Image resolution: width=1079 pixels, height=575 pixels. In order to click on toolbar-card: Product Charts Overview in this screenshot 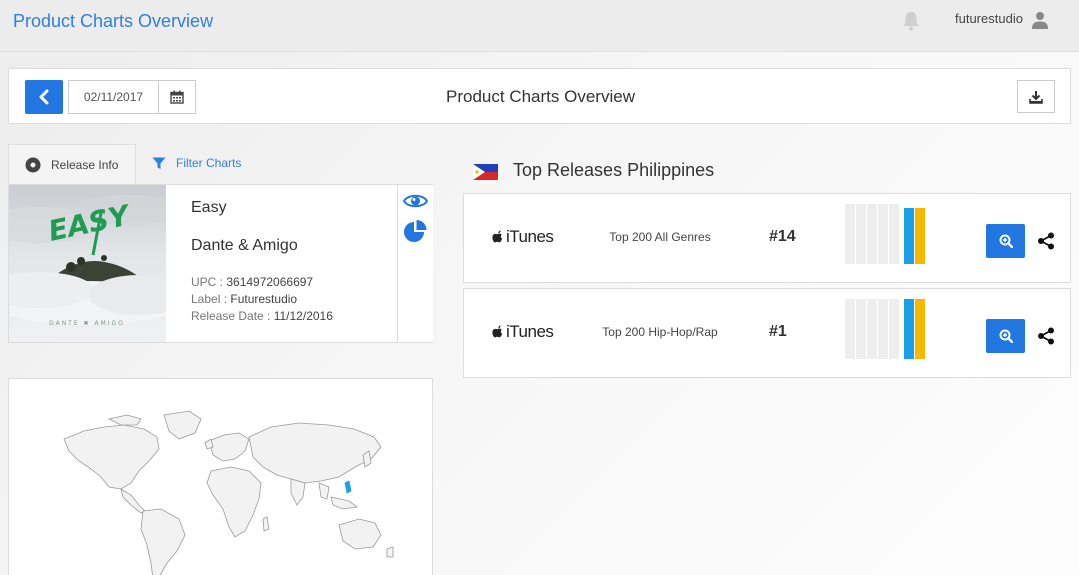, I will do `click(539, 96)`.